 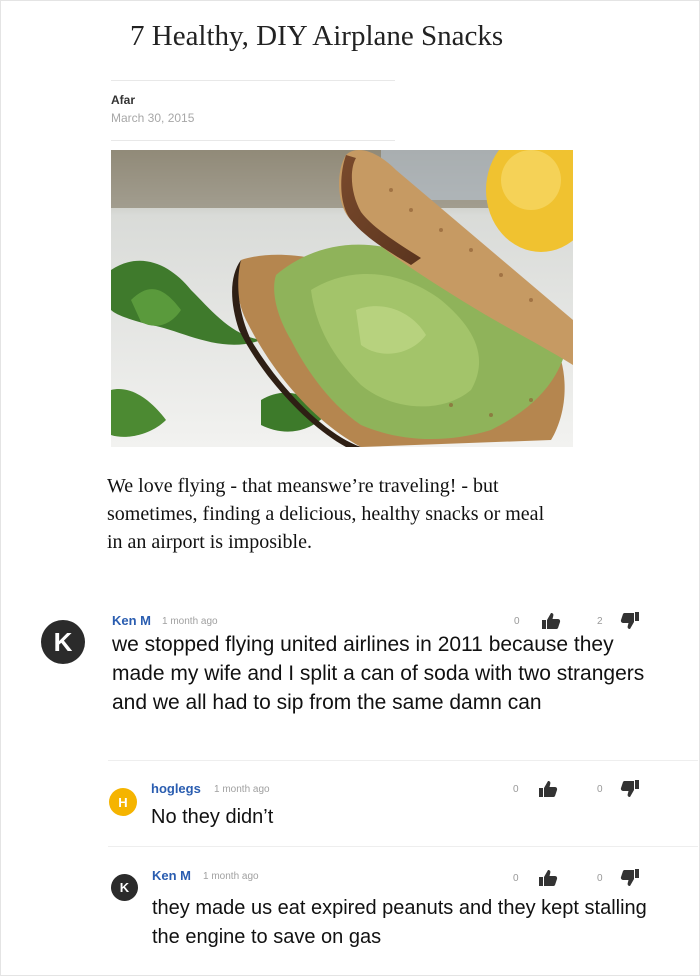 What do you see at coordinates (153, 118) in the screenshot?
I see `article-date: March 30, 2015` at bounding box center [153, 118].